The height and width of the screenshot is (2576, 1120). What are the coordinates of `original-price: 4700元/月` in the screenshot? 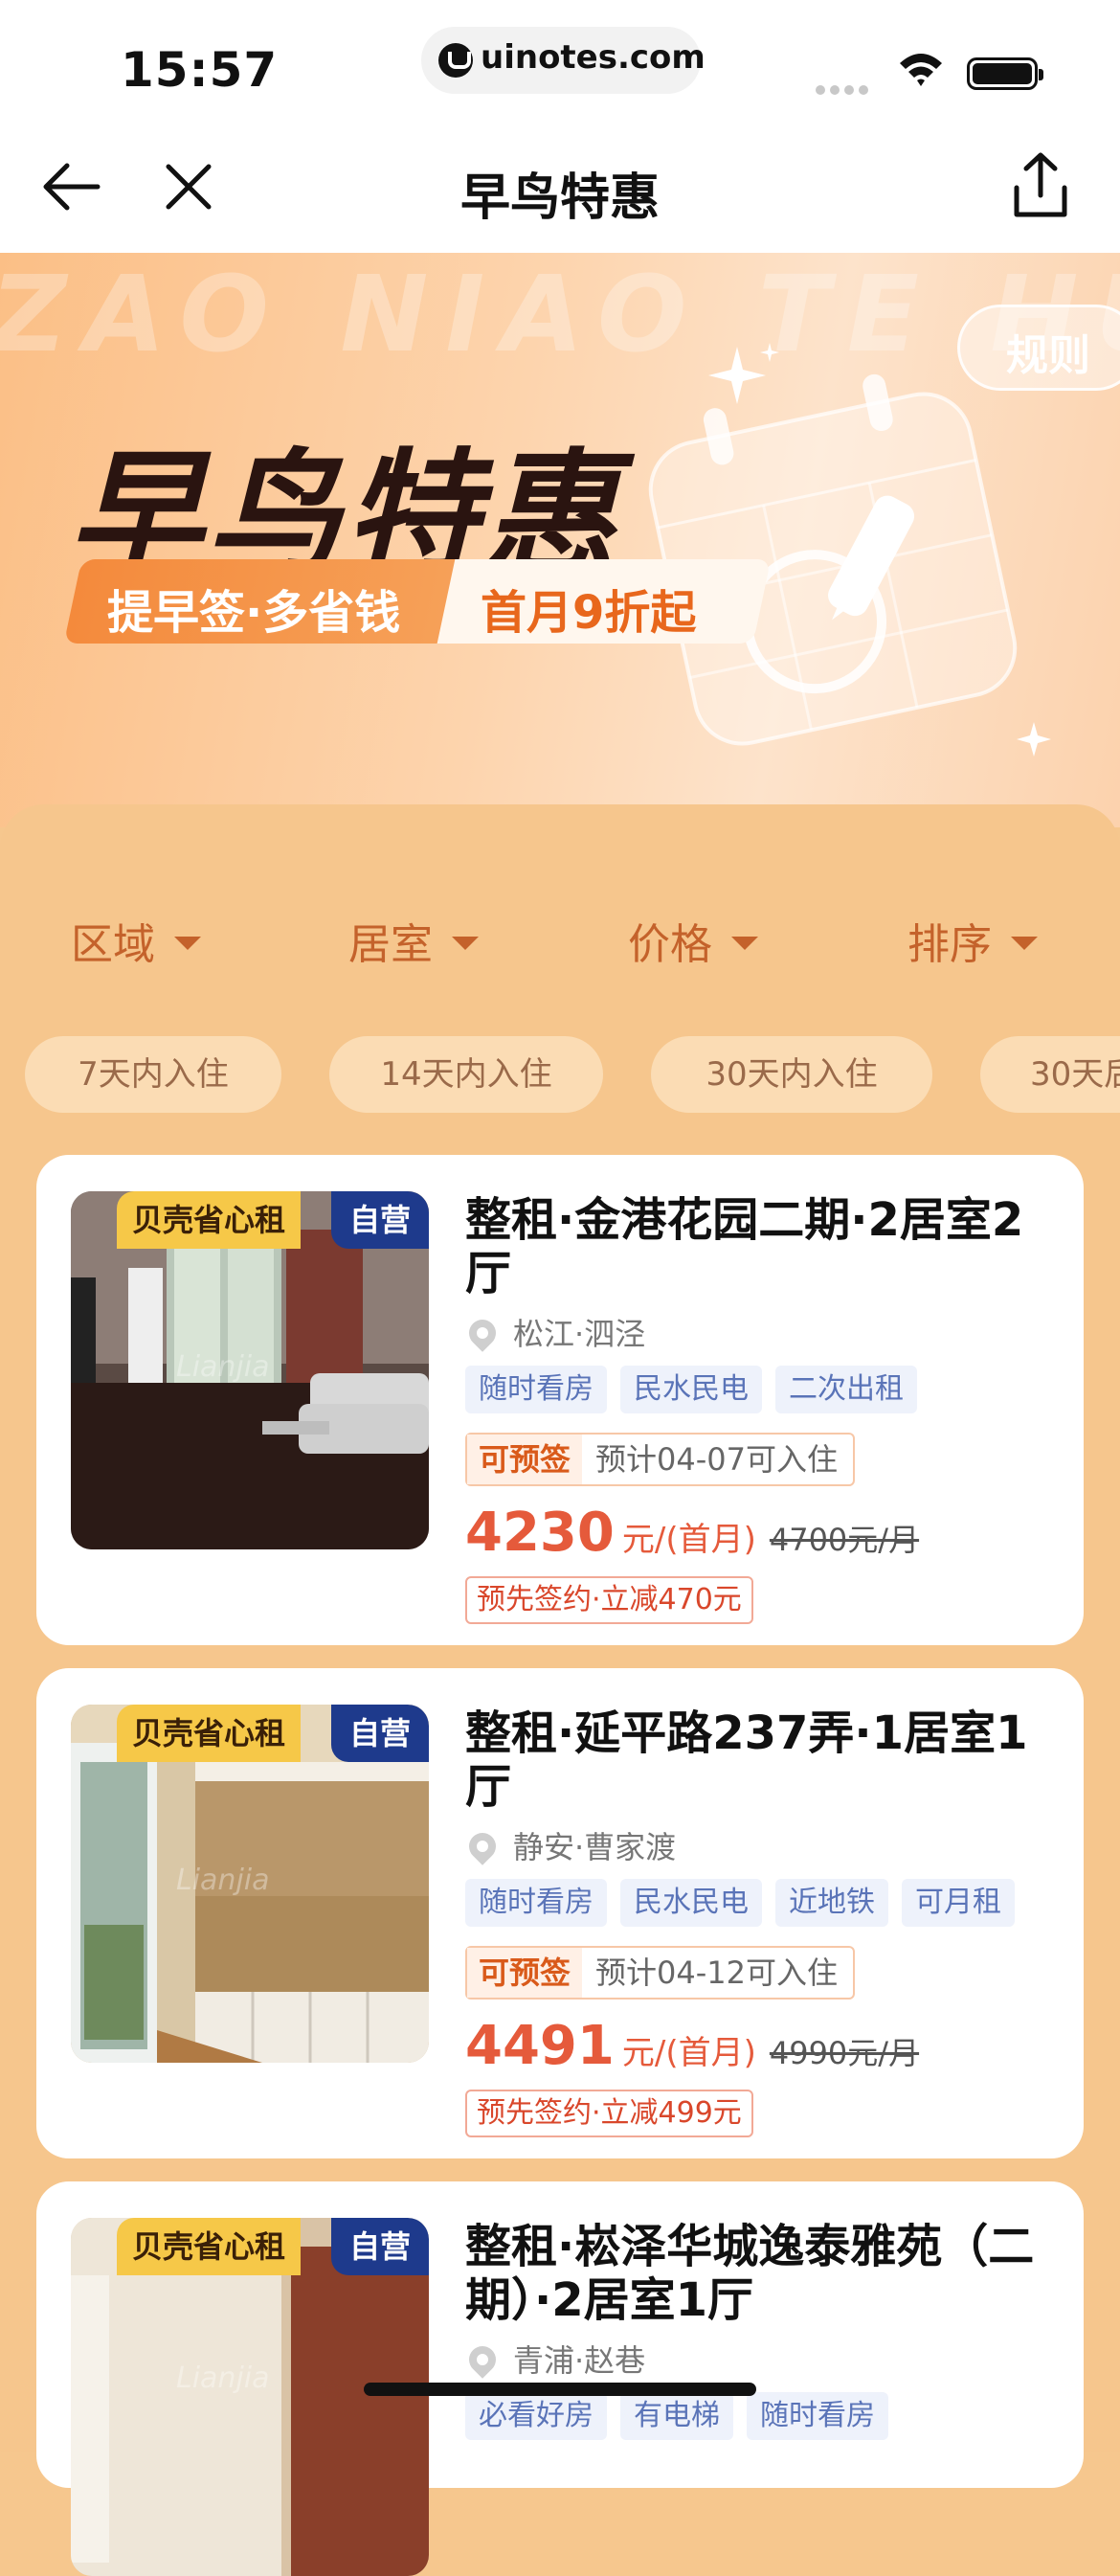 It's located at (845, 1540).